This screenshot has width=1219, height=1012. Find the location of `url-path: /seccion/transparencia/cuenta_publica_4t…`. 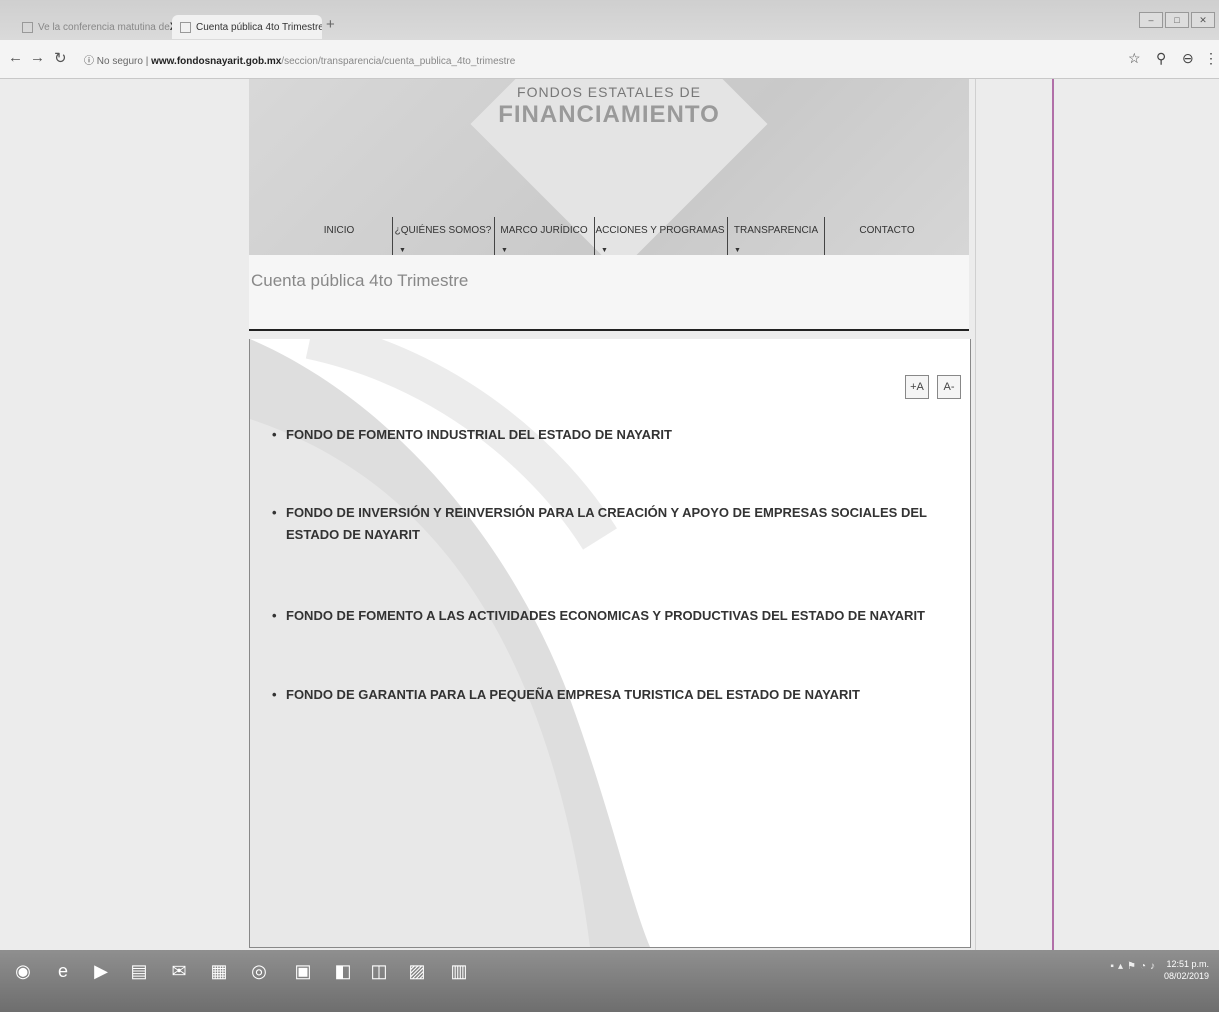

url-path: /seccion/transparencia/cuenta_publica_4t… is located at coordinates (398, 61).